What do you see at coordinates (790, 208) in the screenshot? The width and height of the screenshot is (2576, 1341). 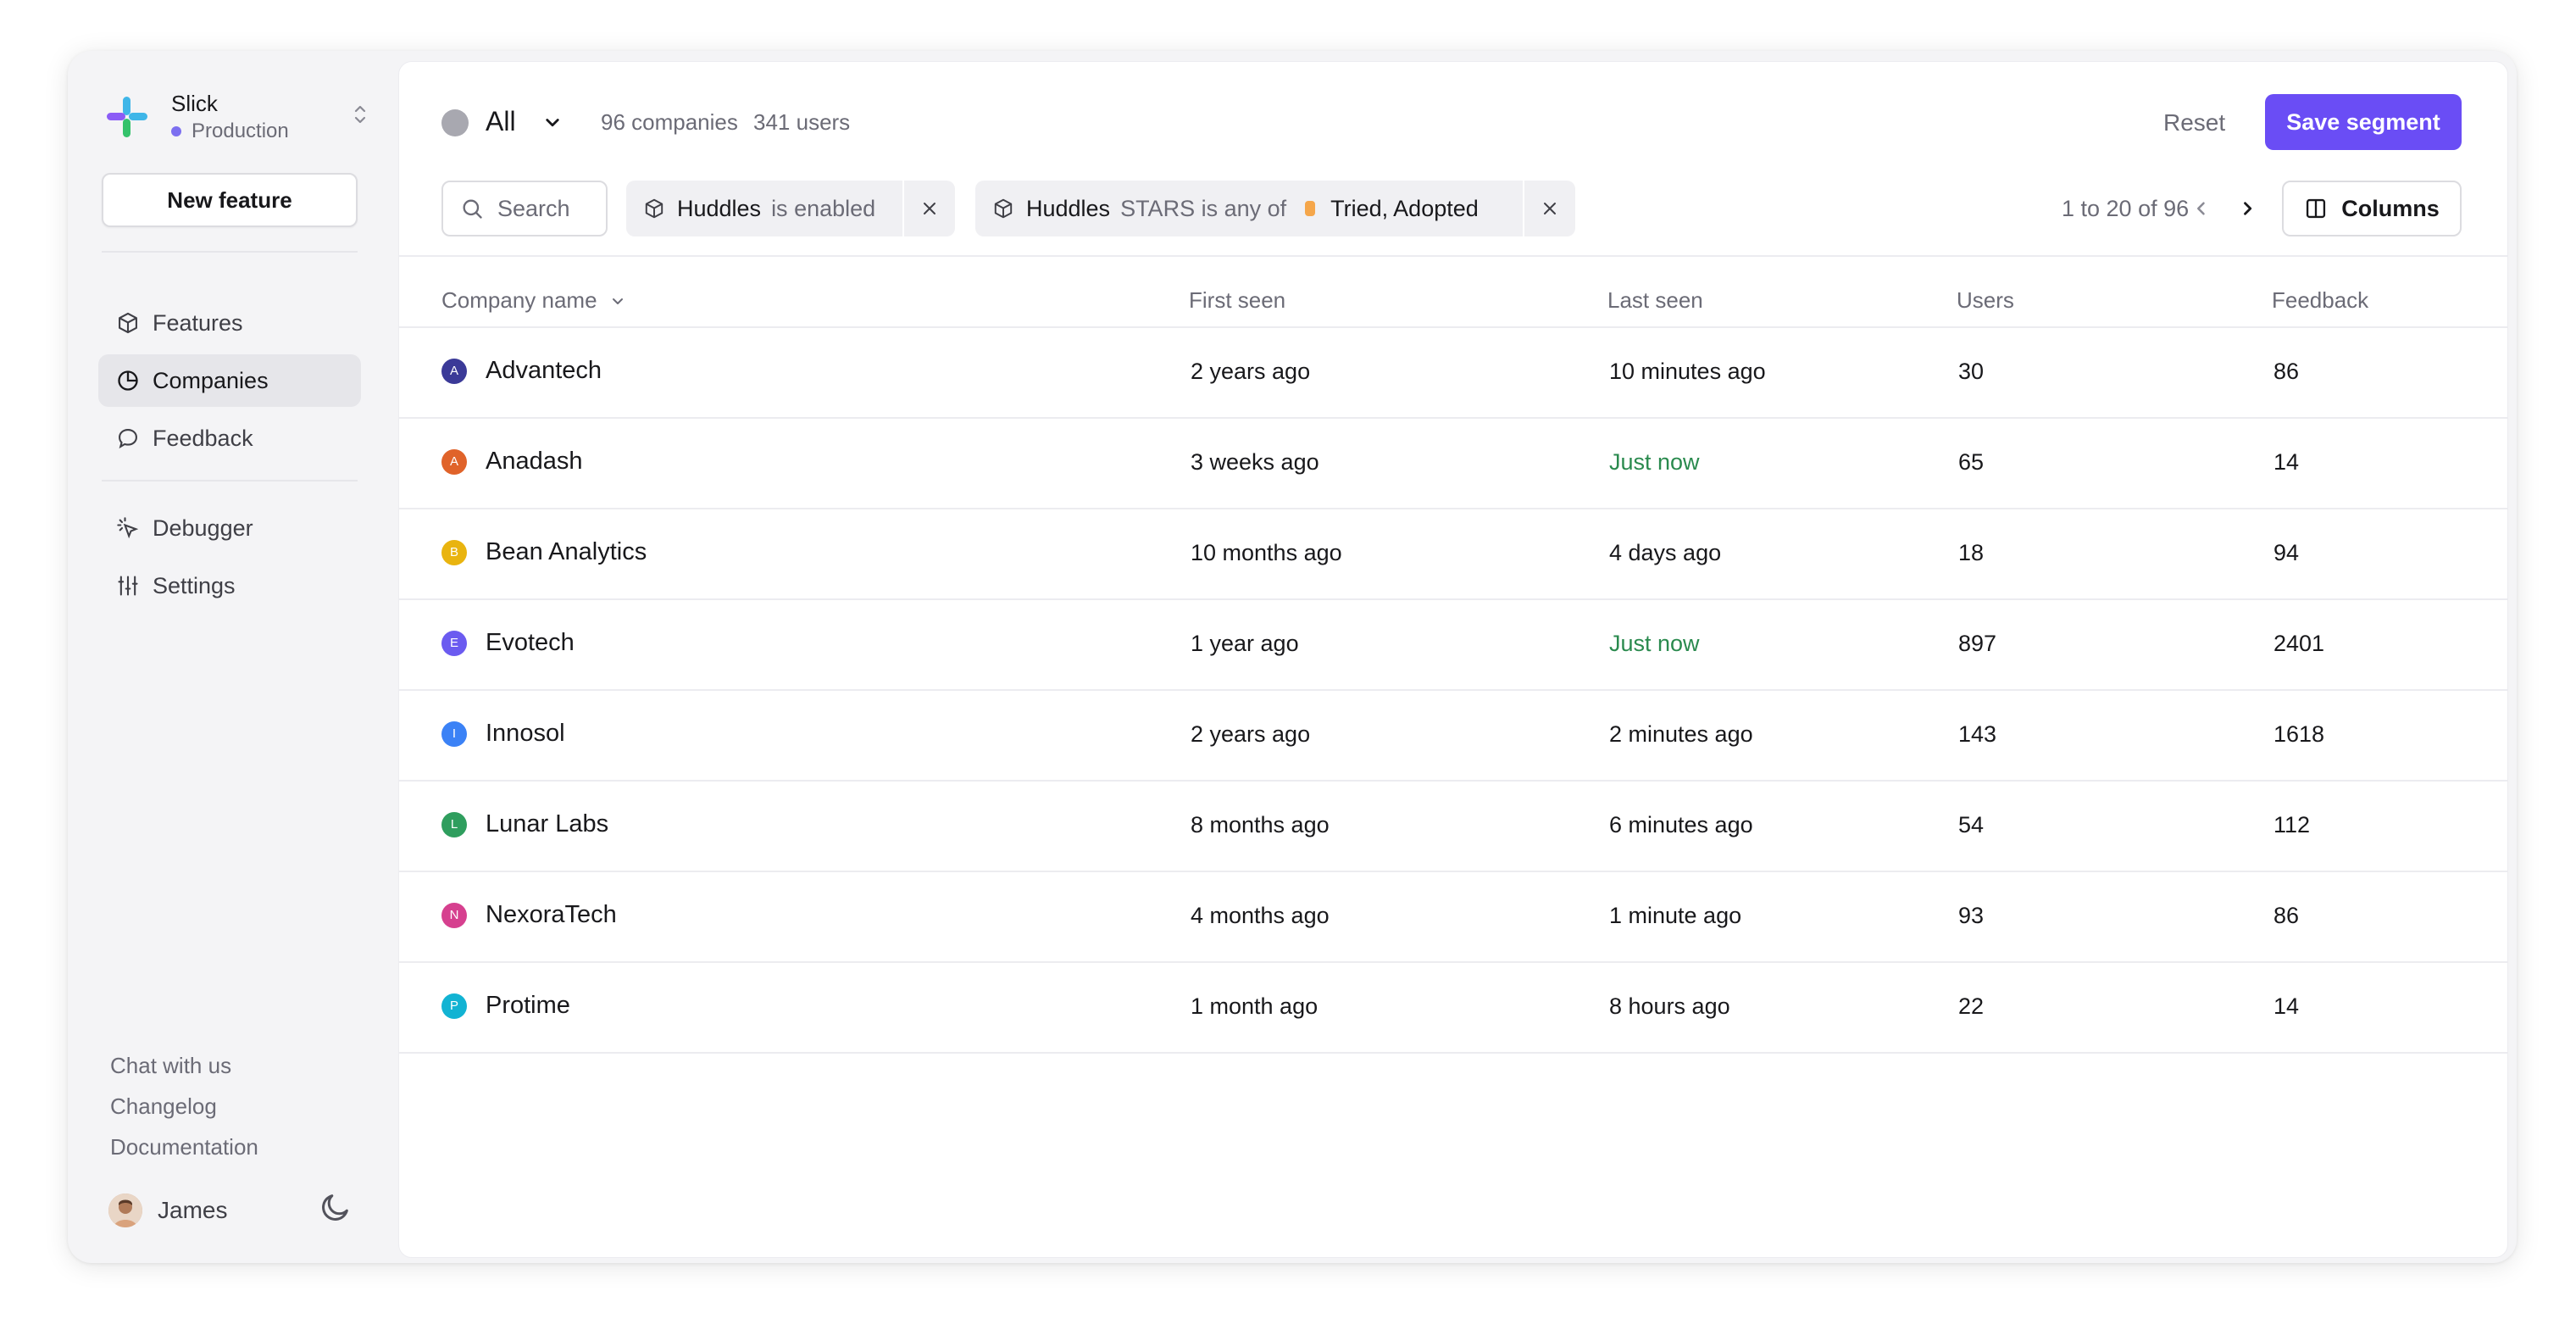 I see `filter-chip-enabled: Huddles is enabled` at bounding box center [790, 208].